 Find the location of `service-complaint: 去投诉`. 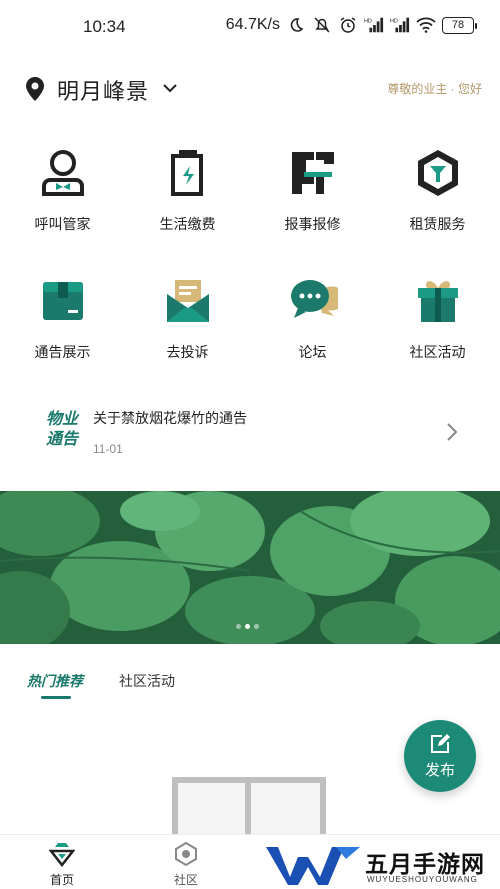

service-complaint: 去投诉 is located at coordinates (187, 332).